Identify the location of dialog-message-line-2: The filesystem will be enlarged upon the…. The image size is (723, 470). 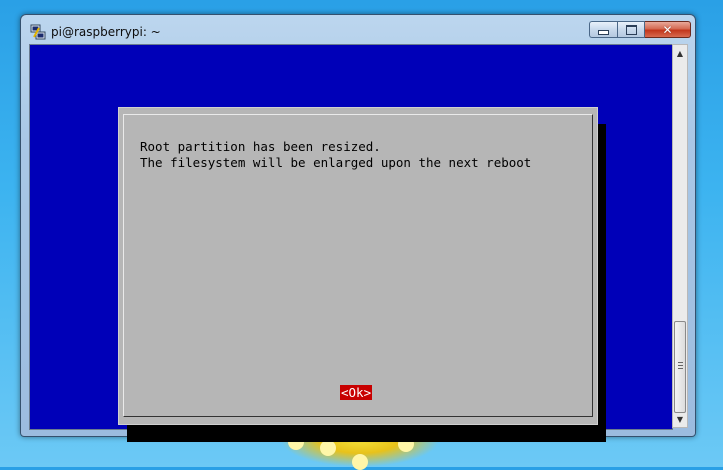
(336, 162).